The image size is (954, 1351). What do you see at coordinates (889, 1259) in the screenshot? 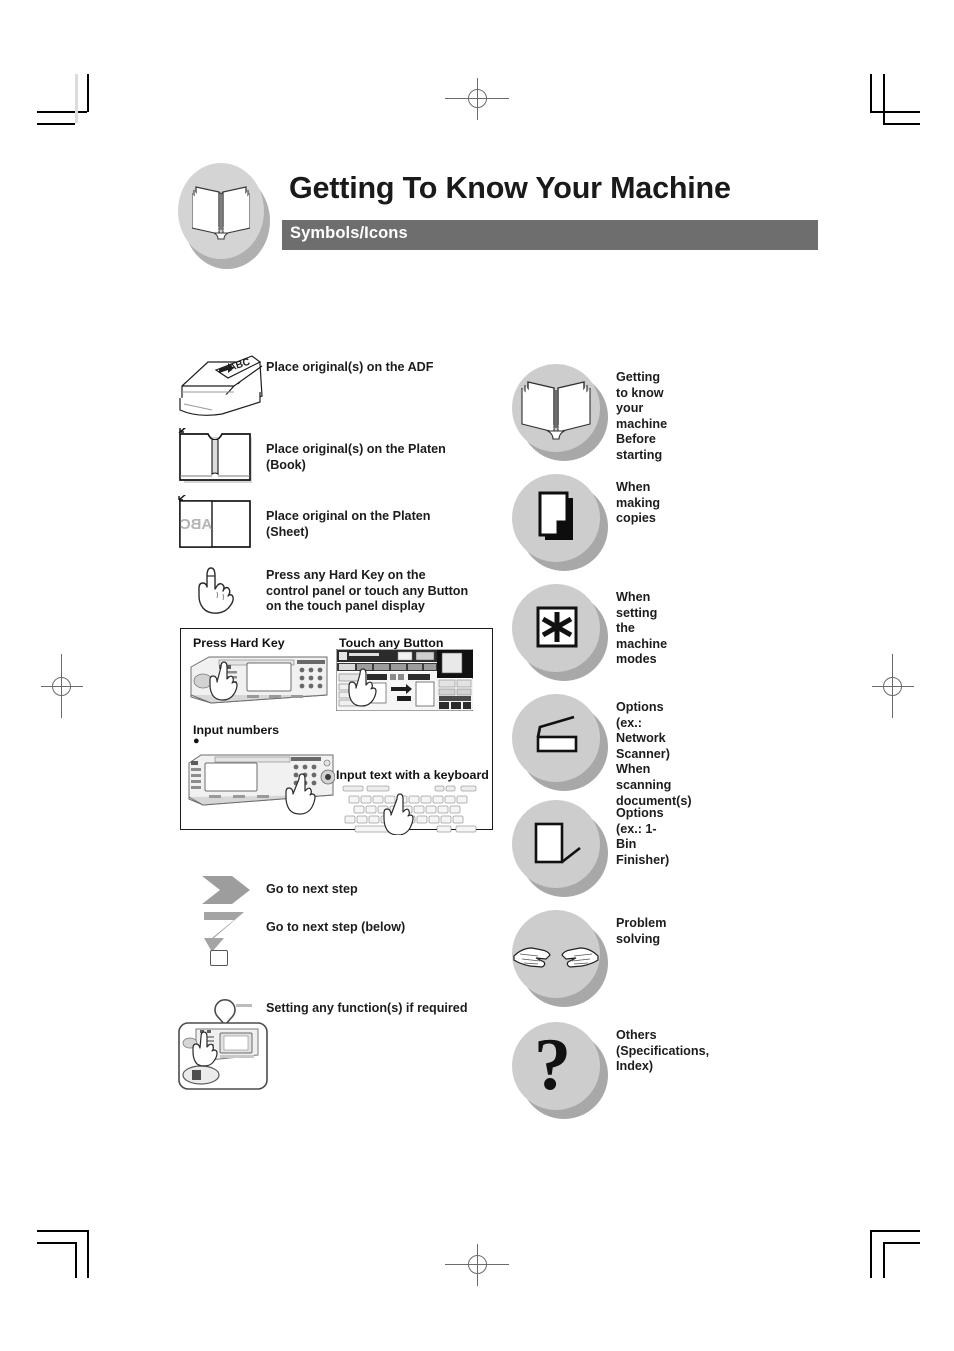
I see `crop-mark-bottom-right` at bounding box center [889, 1259].